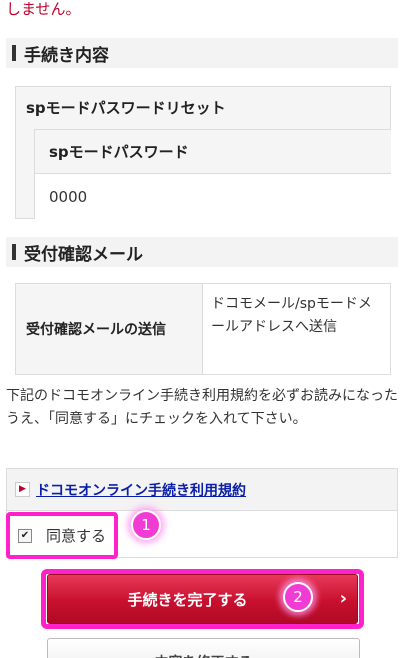  What do you see at coordinates (22, 489) in the screenshot?
I see `arrow-right-icon: ▶` at bounding box center [22, 489].